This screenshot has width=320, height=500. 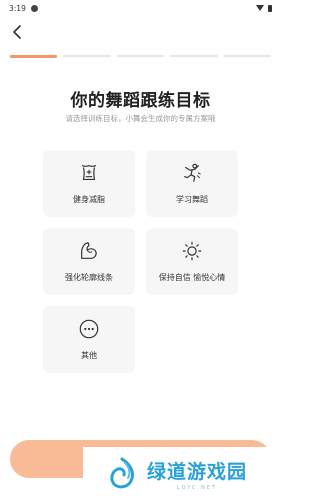 What do you see at coordinates (192, 199) in the screenshot?
I see `goal-label: 学习舞蹈` at bounding box center [192, 199].